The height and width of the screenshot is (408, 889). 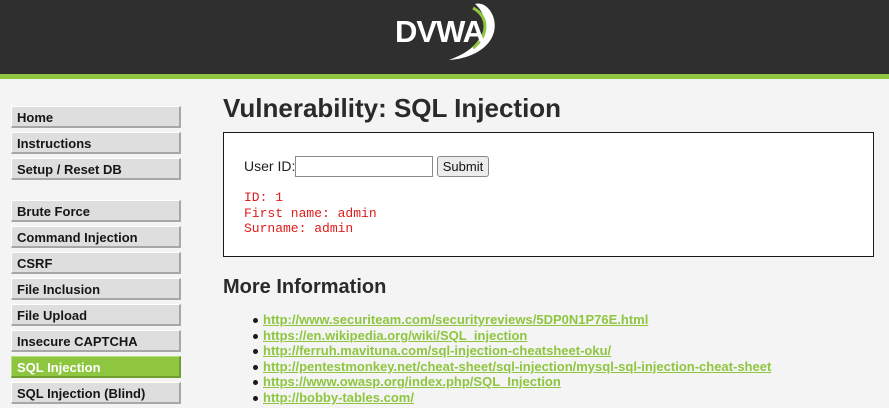 What do you see at coordinates (270, 166) in the screenshot?
I see `user-id-label: User ID:` at bounding box center [270, 166].